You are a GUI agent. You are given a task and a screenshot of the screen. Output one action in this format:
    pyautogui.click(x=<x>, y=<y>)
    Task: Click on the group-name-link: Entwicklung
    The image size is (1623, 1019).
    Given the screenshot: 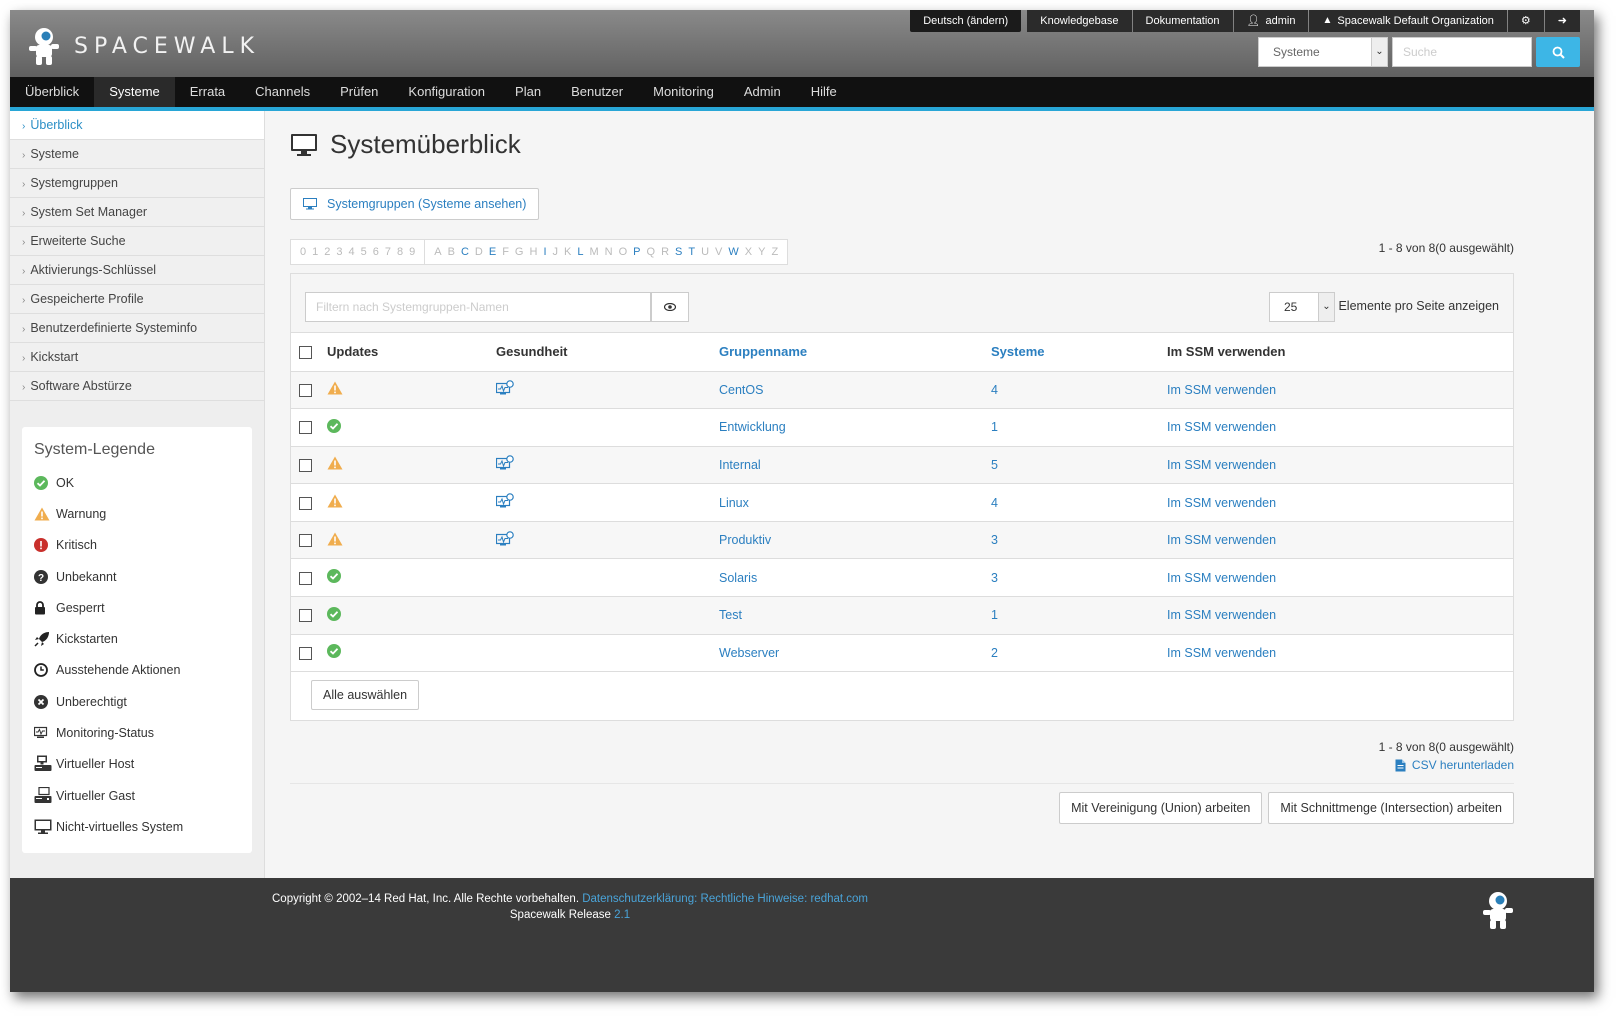 What is the action you would take?
    pyautogui.click(x=855, y=427)
    